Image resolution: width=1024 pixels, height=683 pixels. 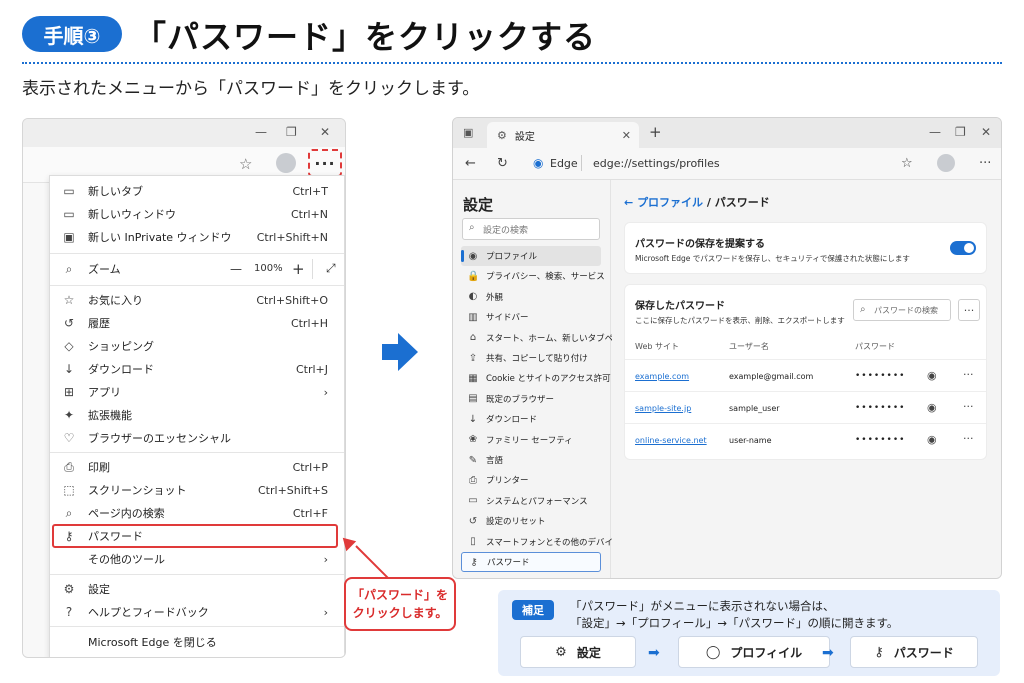 What do you see at coordinates (99, 589) in the screenshot?
I see `menu-label: 設定` at bounding box center [99, 589].